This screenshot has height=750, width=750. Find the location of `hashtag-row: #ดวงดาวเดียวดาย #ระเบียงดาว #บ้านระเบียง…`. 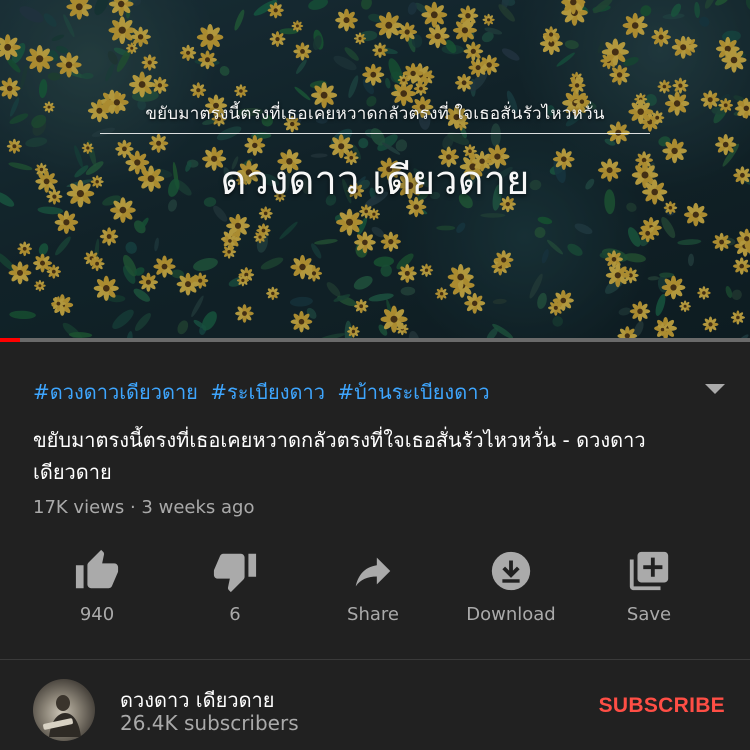

hashtag-row: #ดวงดาวเดียวดาย #ระเบียงดาว #บ้านระเบียง… is located at coordinates (378, 392).